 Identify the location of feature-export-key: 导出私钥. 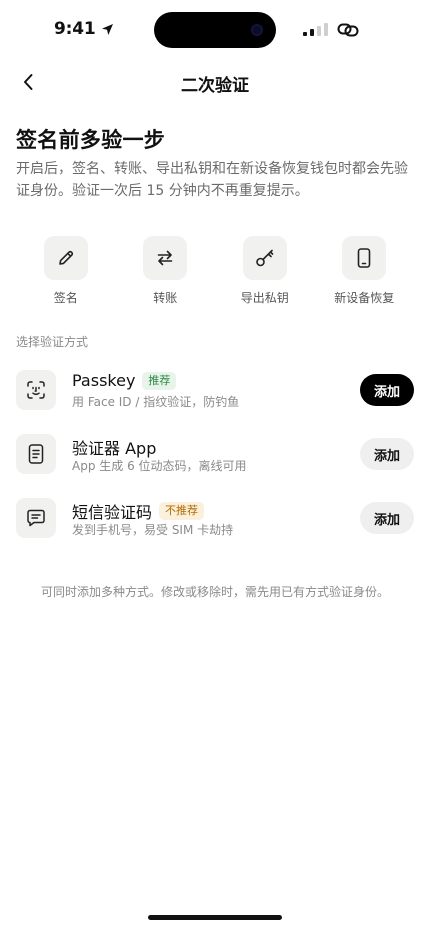
(265, 271).